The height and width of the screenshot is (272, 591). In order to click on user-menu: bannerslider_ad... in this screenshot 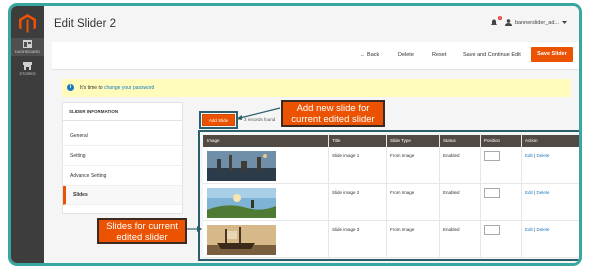, I will do `click(537, 23)`.